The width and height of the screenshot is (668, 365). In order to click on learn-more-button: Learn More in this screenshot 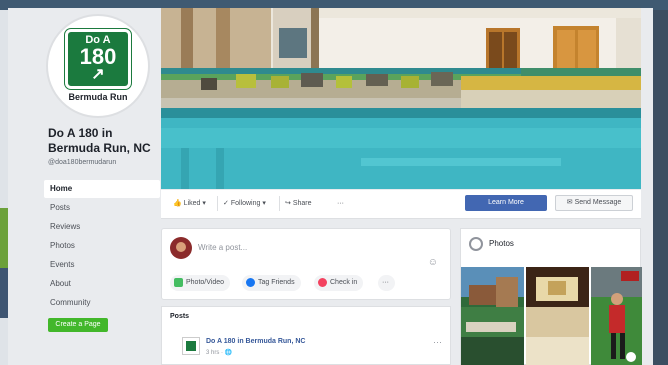, I will do `click(506, 203)`.